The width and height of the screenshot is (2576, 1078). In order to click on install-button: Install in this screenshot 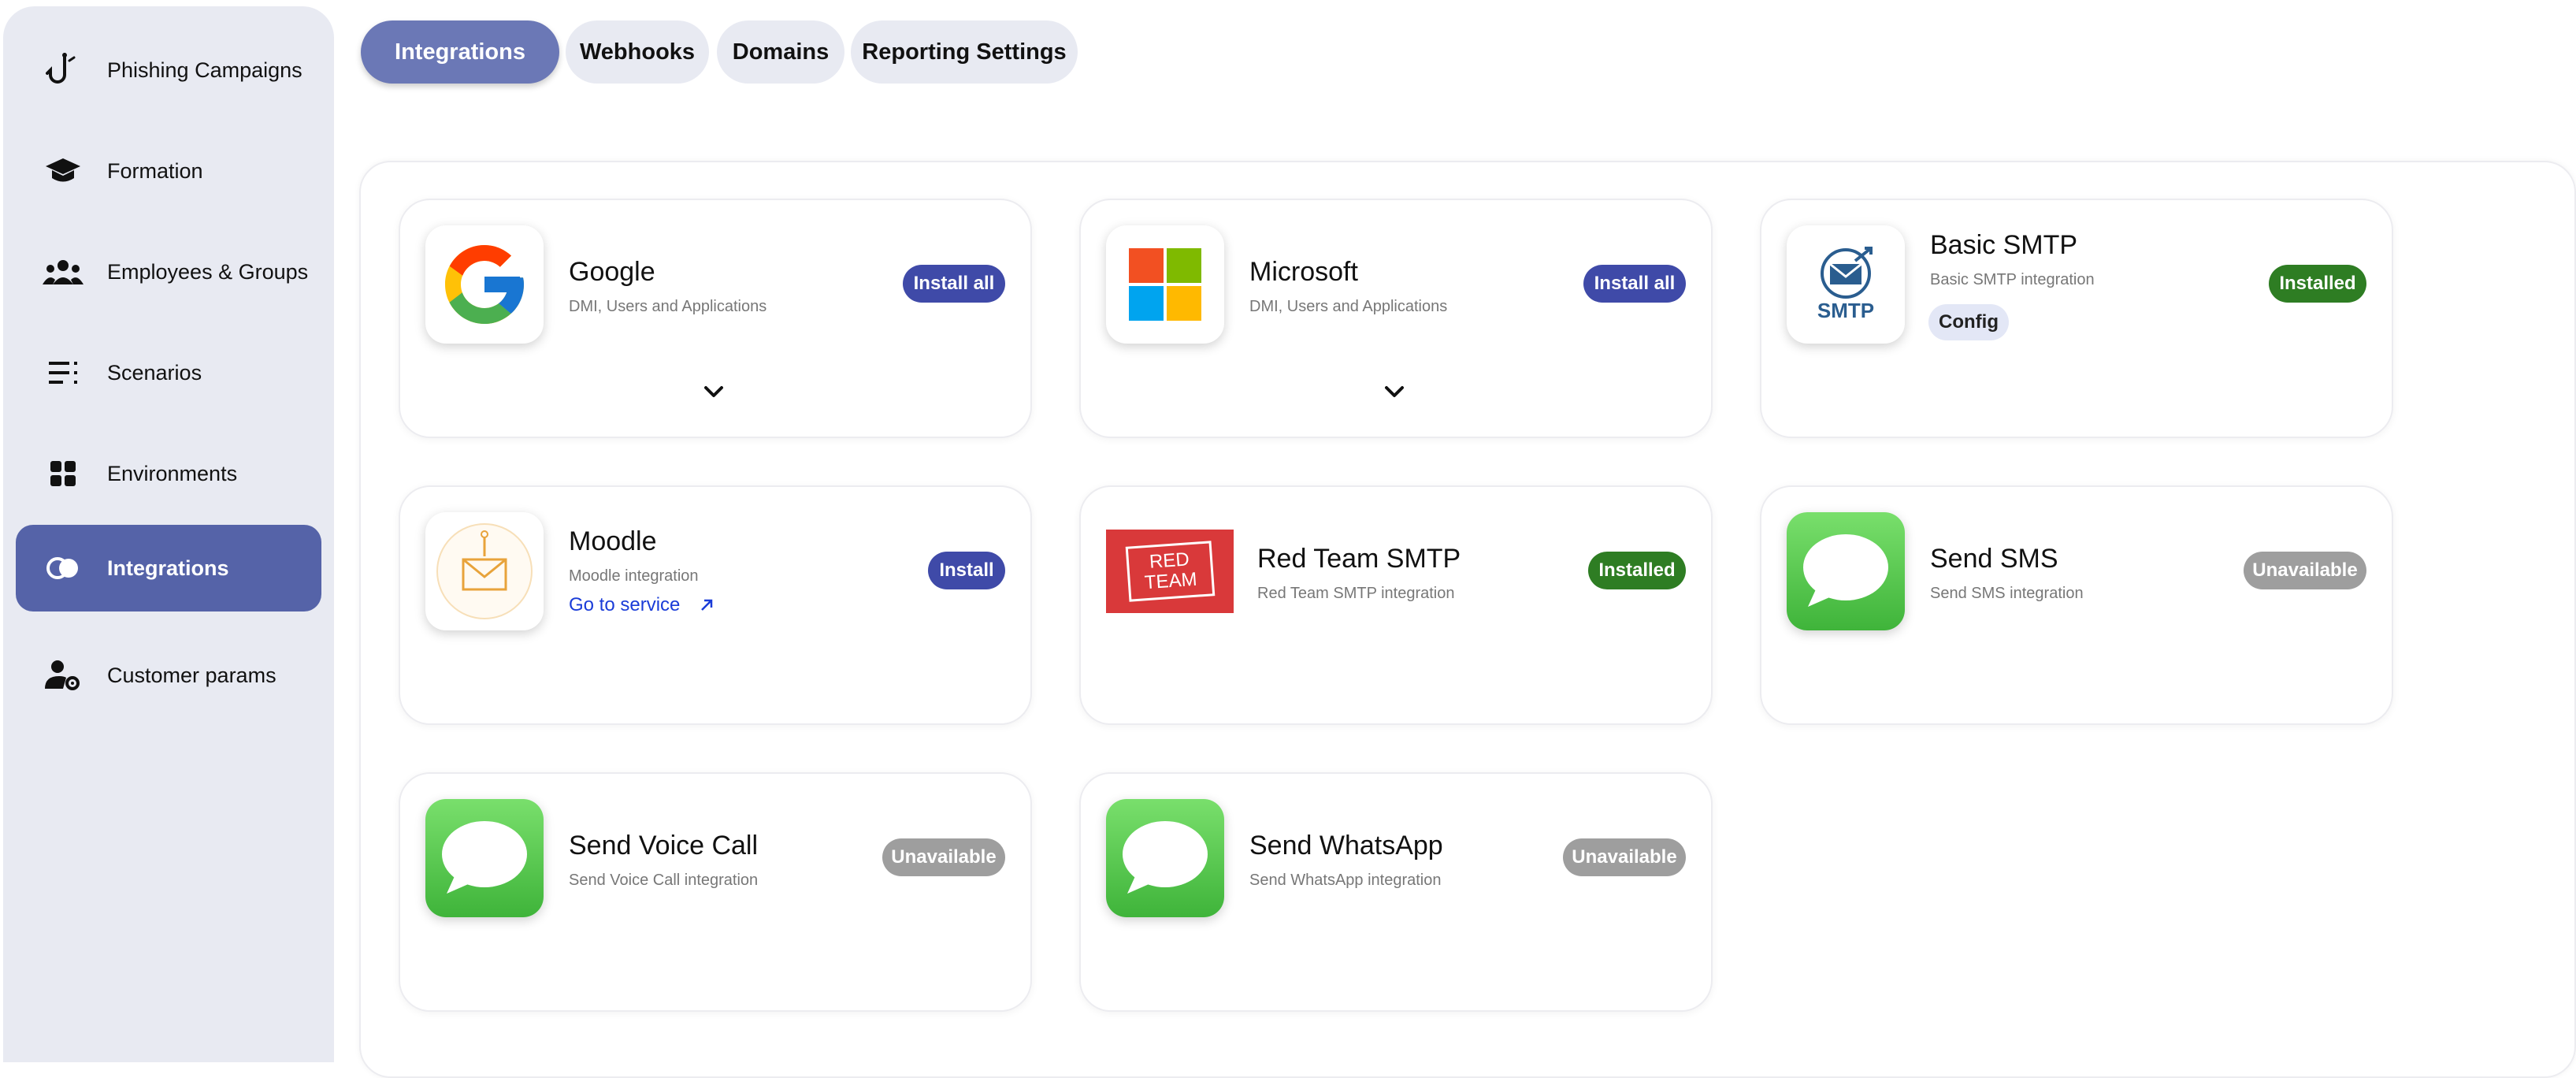, I will do `click(966, 570)`.